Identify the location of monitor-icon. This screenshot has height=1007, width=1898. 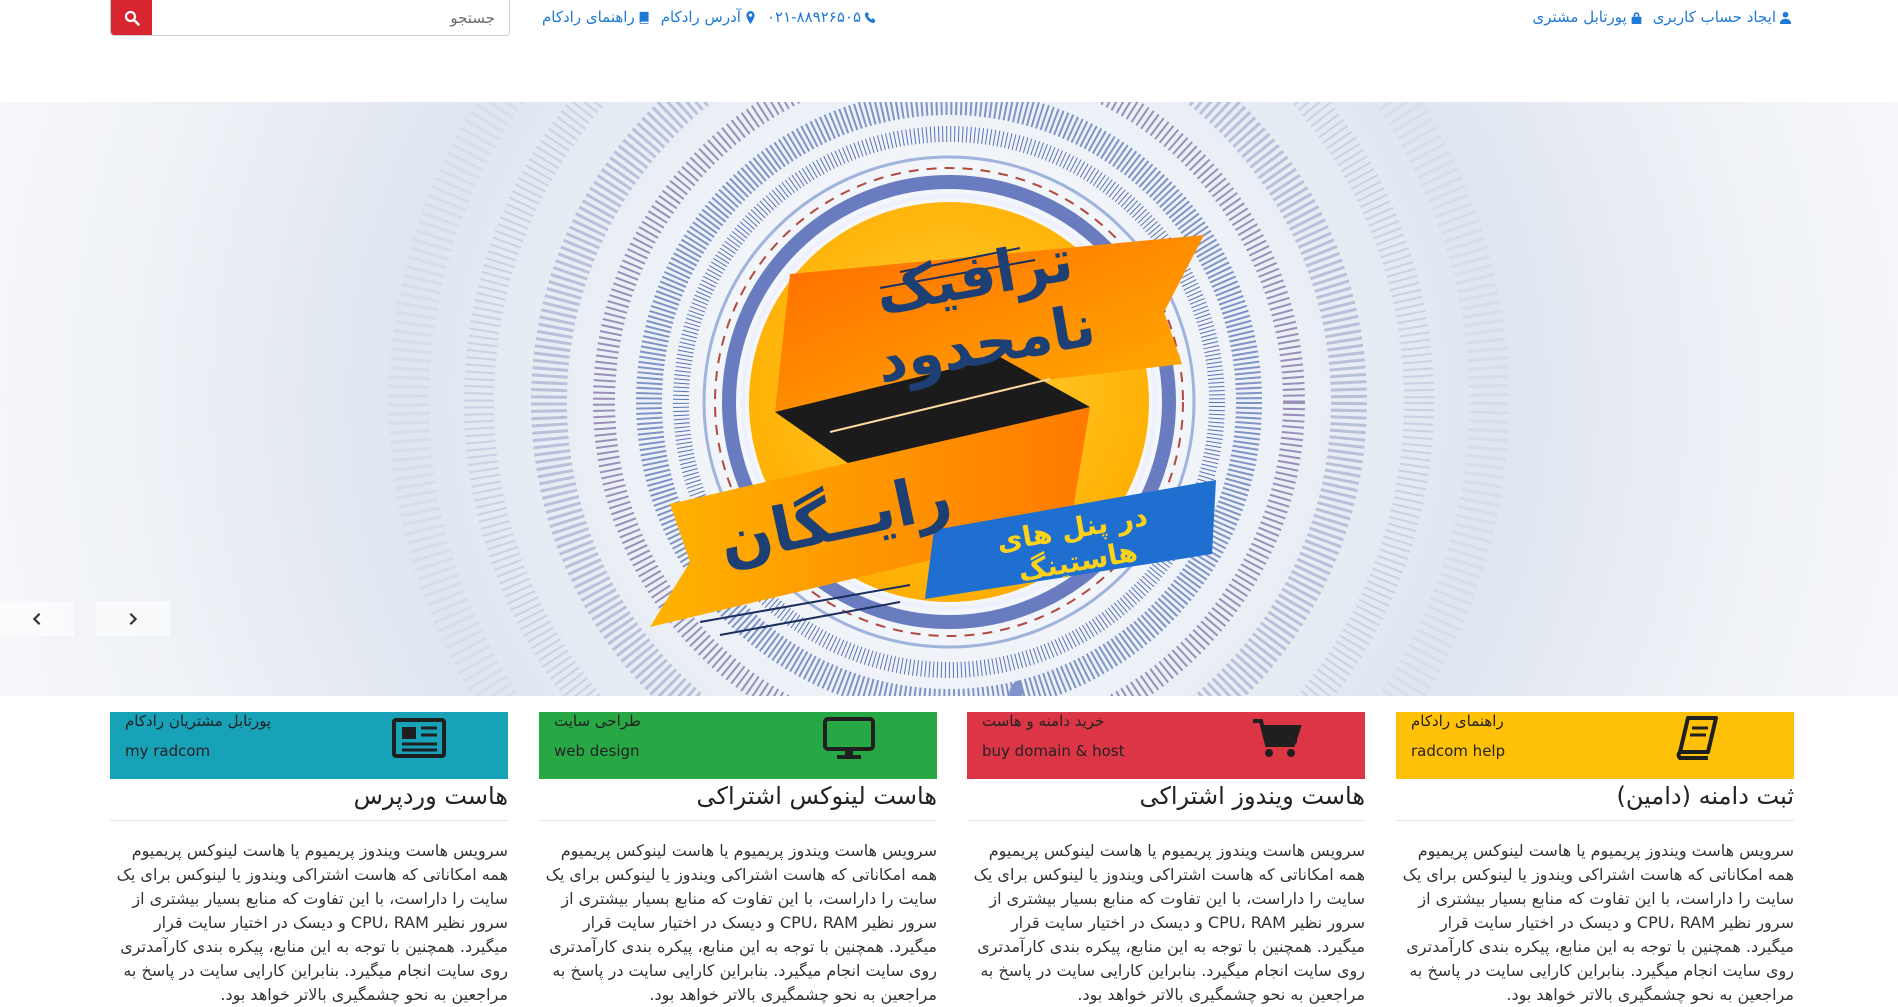
(849, 738).